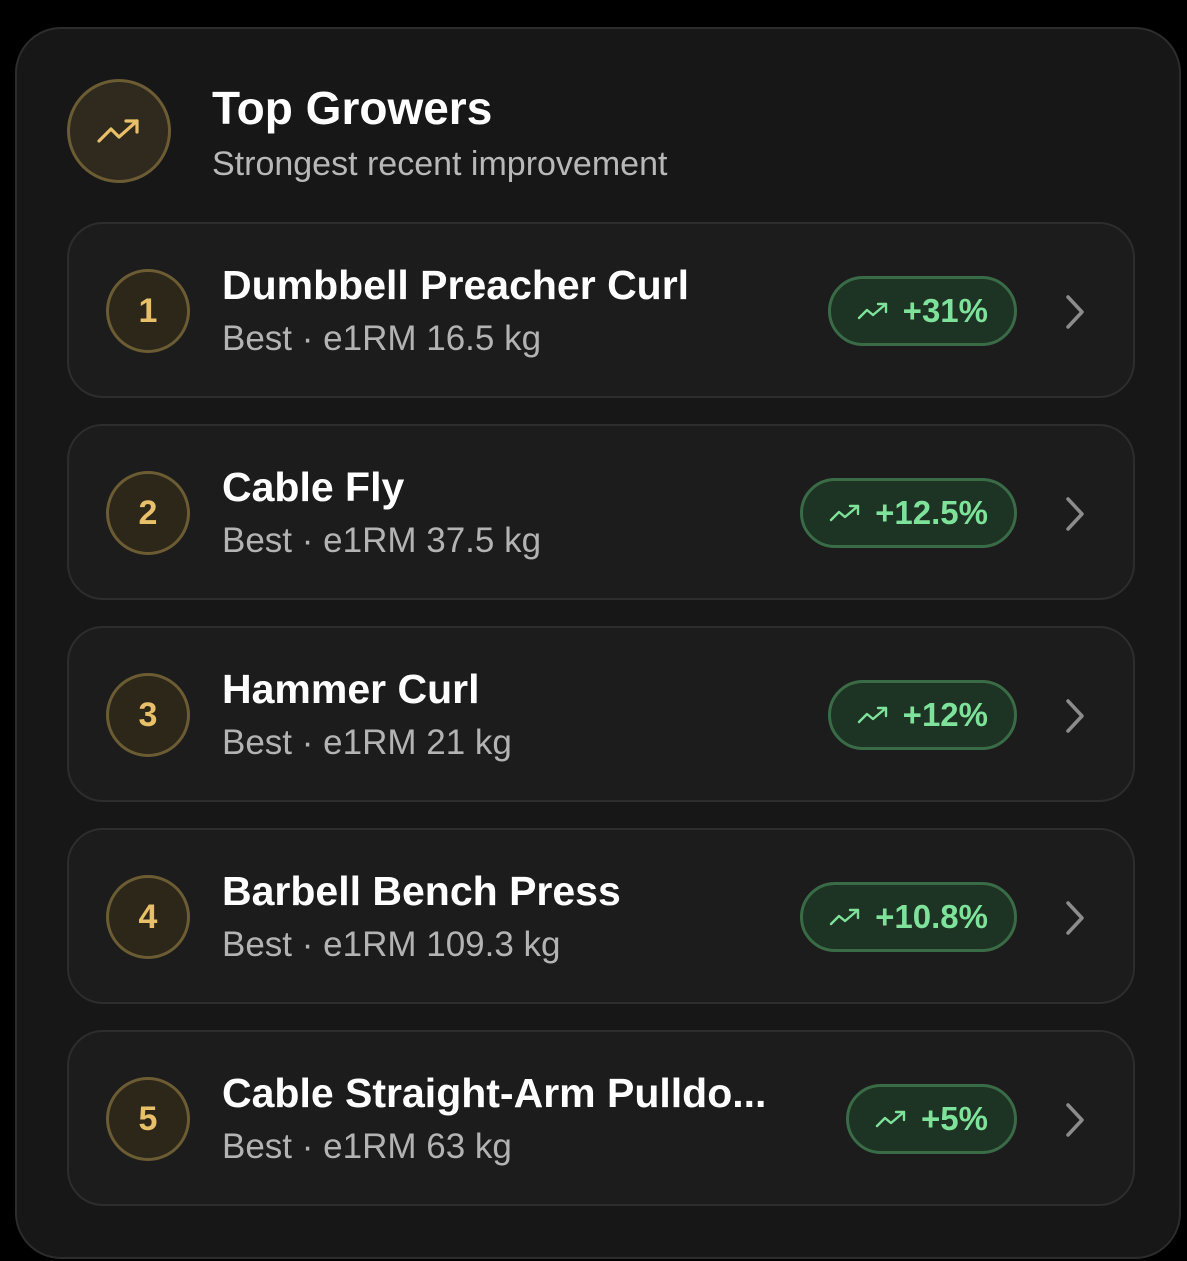 This screenshot has width=1187, height=1261. I want to click on growth-percent: +31%, so click(945, 310).